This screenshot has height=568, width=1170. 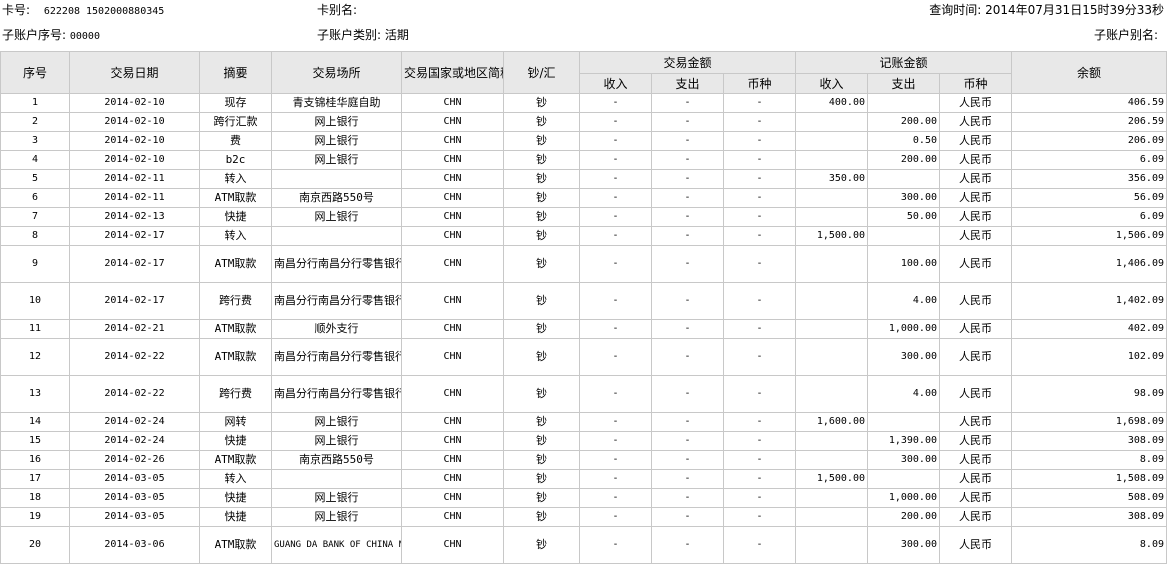 What do you see at coordinates (336, 460) in the screenshot?
I see `cell-location: 南京西路550号` at bounding box center [336, 460].